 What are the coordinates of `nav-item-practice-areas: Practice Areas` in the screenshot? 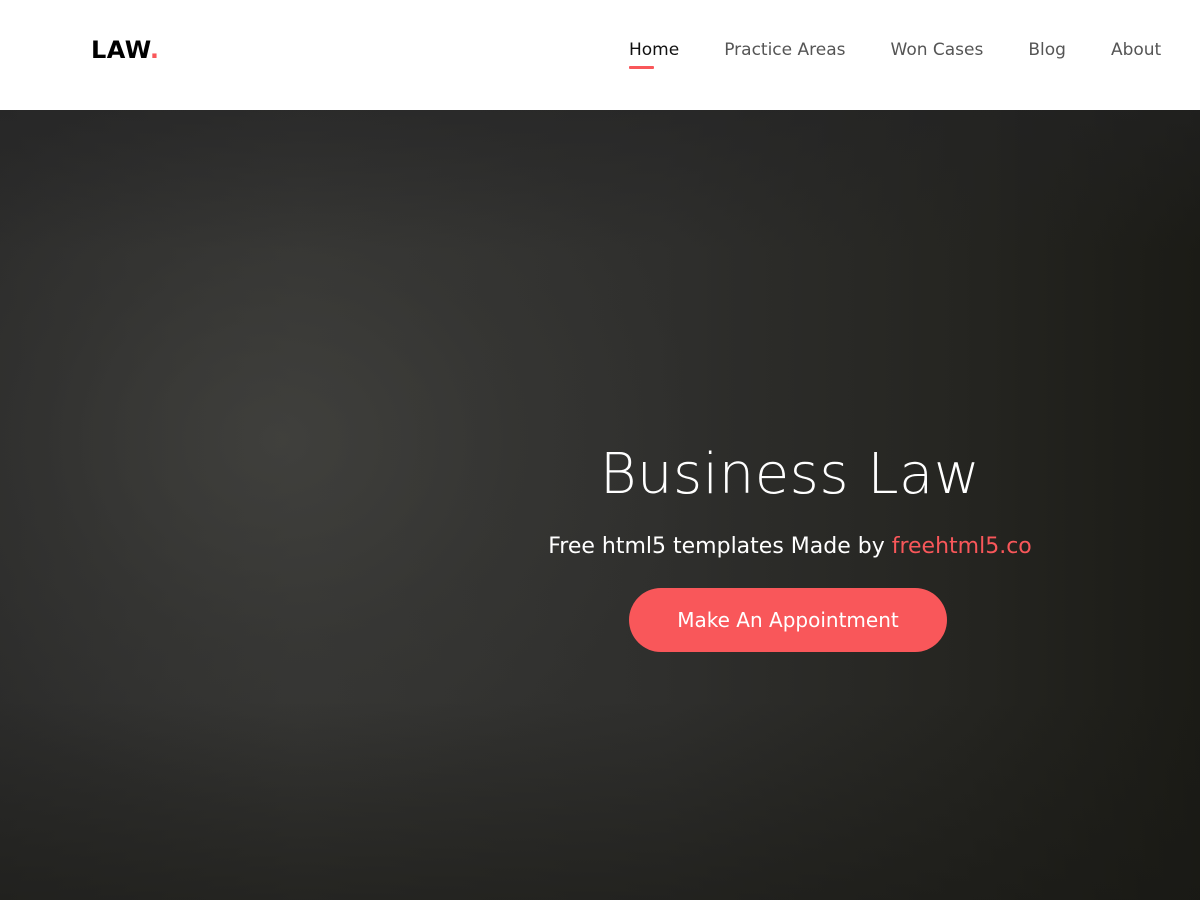 It's located at (784, 50).